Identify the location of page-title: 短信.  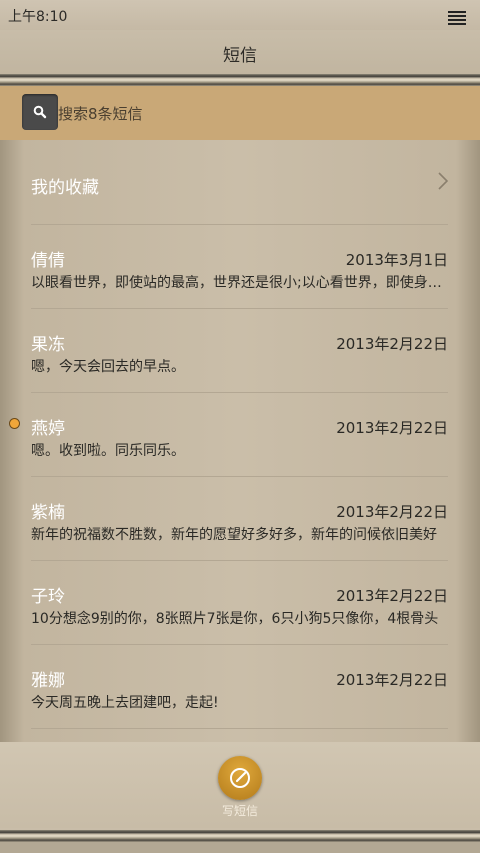
(240, 52).